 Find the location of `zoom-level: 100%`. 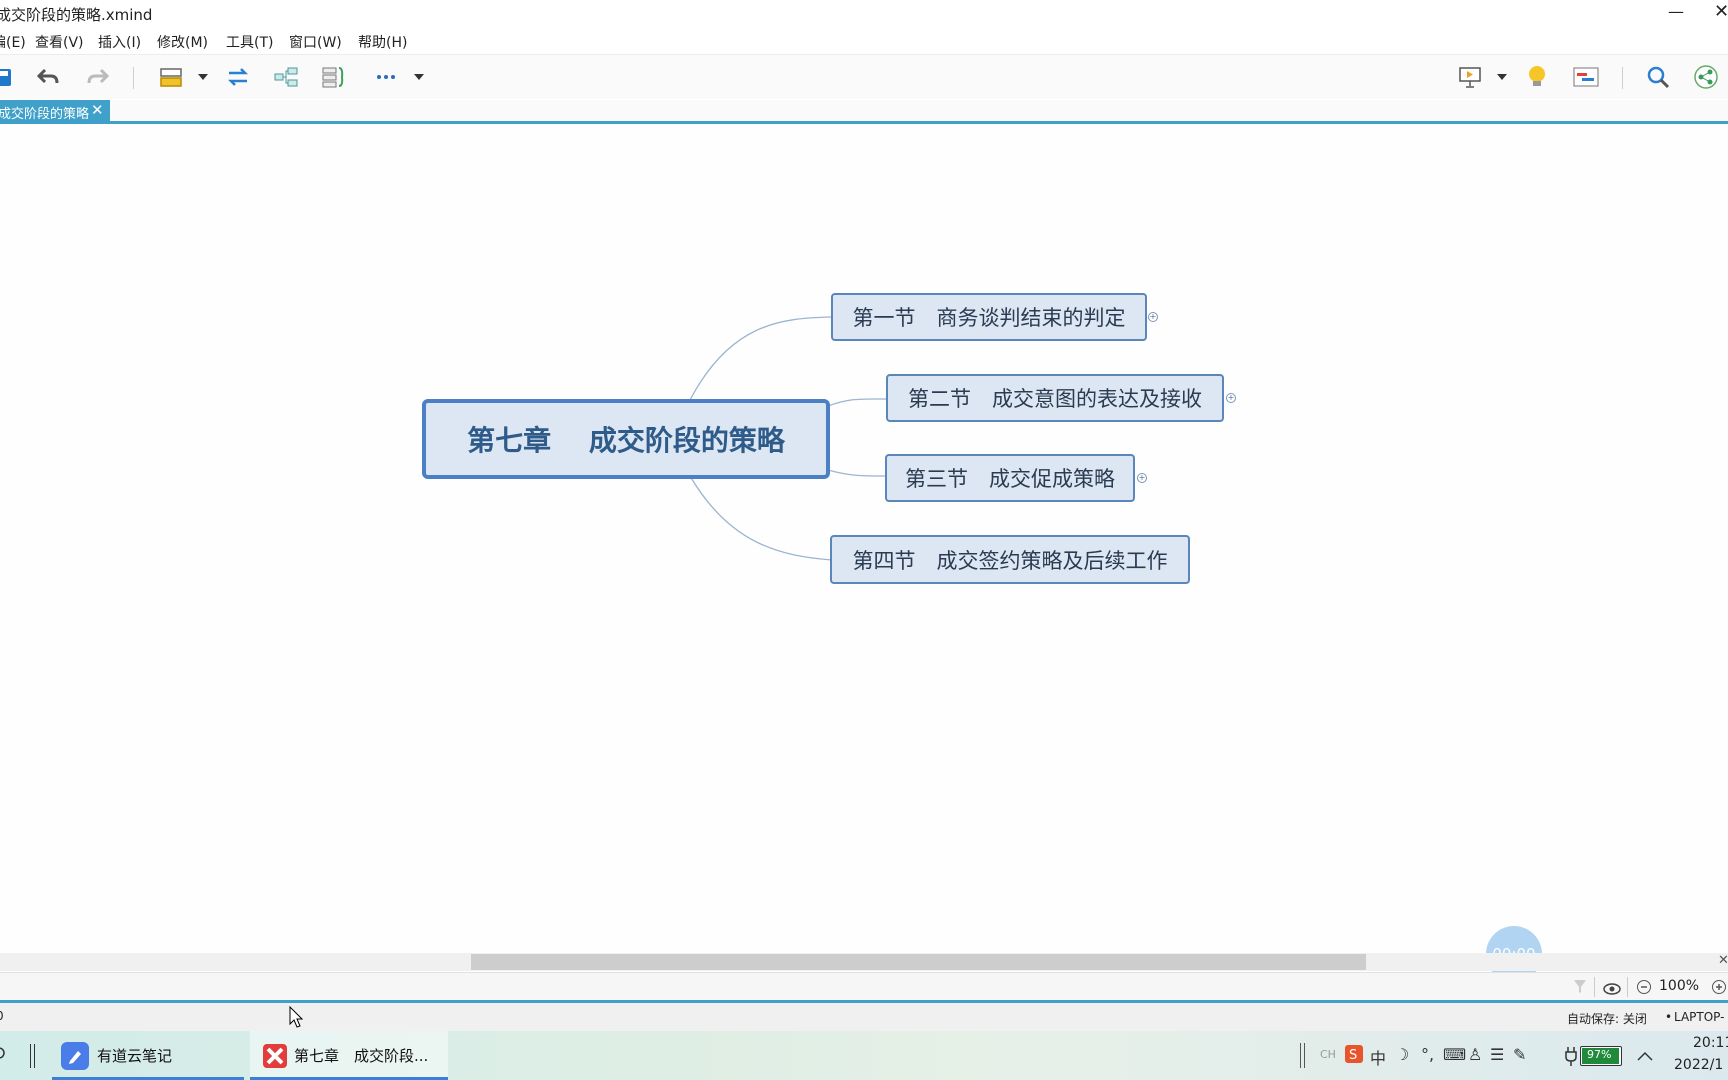

zoom-level: 100% is located at coordinates (1679, 986).